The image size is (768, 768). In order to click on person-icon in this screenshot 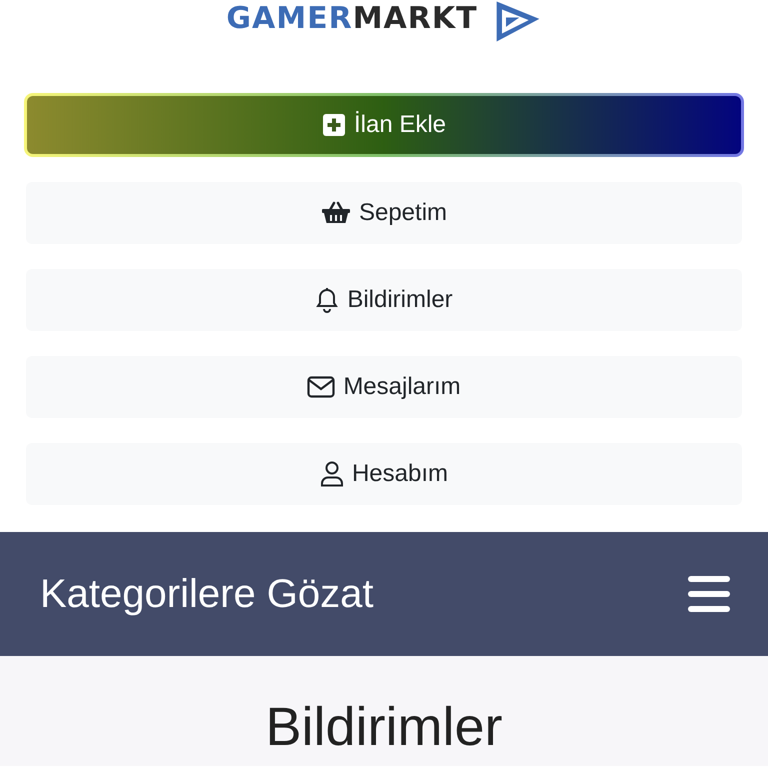, I will do `click(332, 474)`.